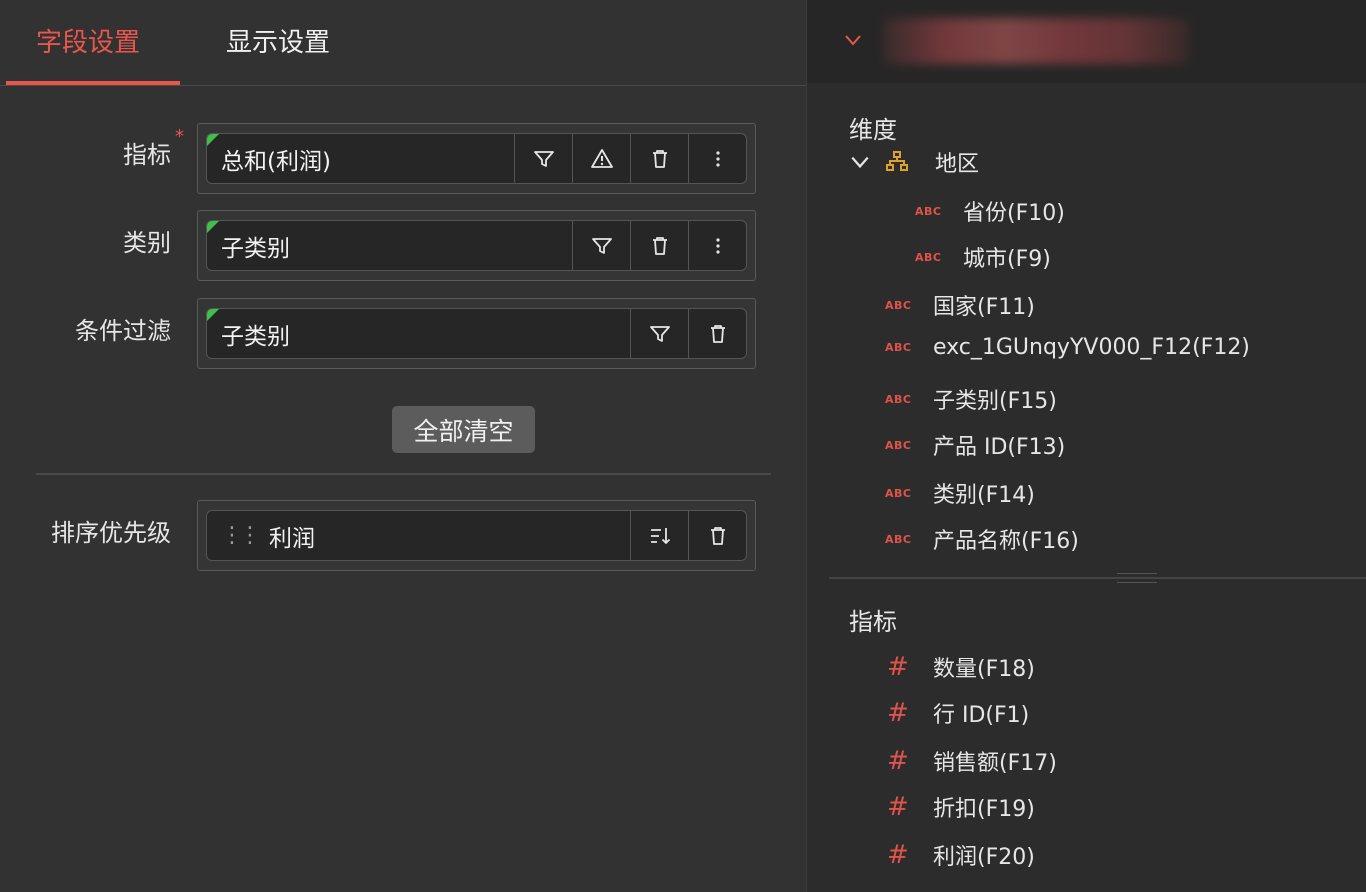 This screenshot has width=1366, height=892. Describe the element at coordinates (389, 245) in the screenshot. I see `category-field-value-wrap: 子类别` at that location.